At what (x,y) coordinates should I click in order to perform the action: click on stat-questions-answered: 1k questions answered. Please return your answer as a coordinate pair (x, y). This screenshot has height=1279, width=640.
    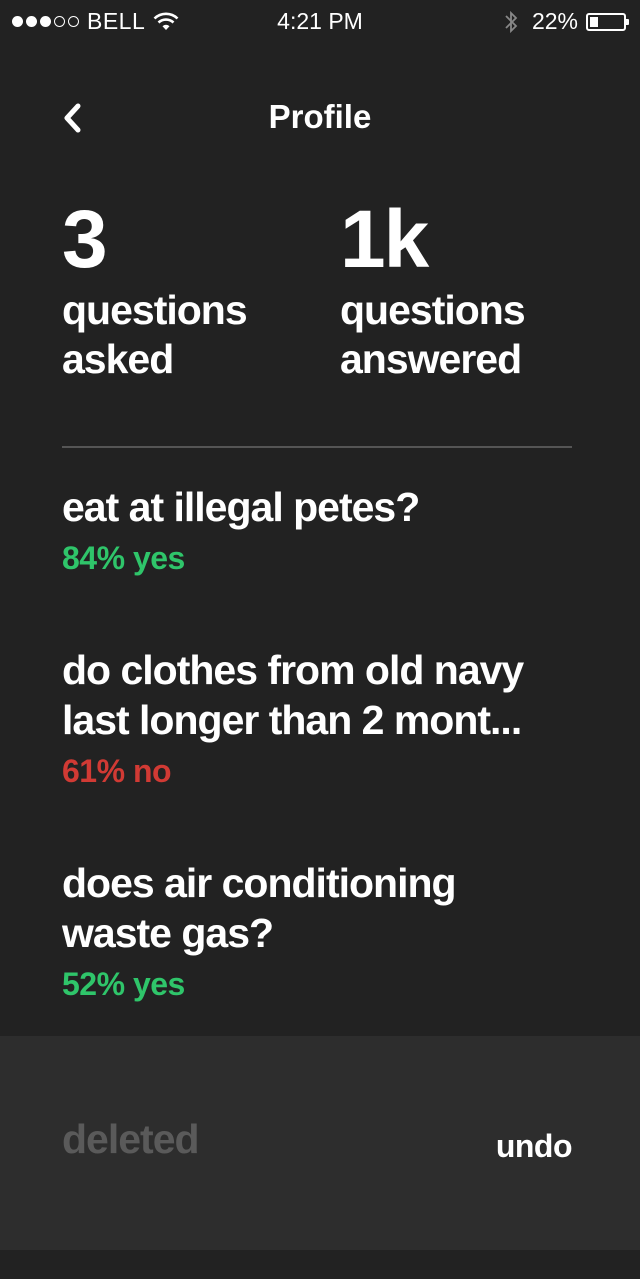
    Looking at the image, I should click on (433, 289).